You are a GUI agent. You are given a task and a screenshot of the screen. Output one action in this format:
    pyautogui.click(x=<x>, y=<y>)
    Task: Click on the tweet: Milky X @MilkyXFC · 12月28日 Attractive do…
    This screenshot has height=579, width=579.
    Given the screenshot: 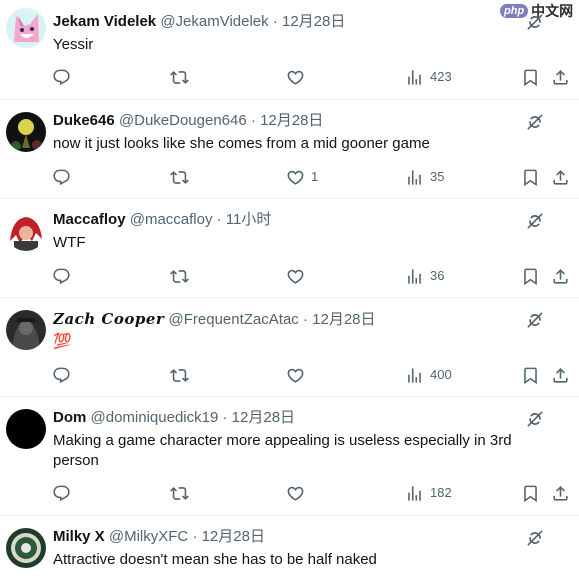 What is the action you would take?
    pyautogui.click(x=289, y=547)
    